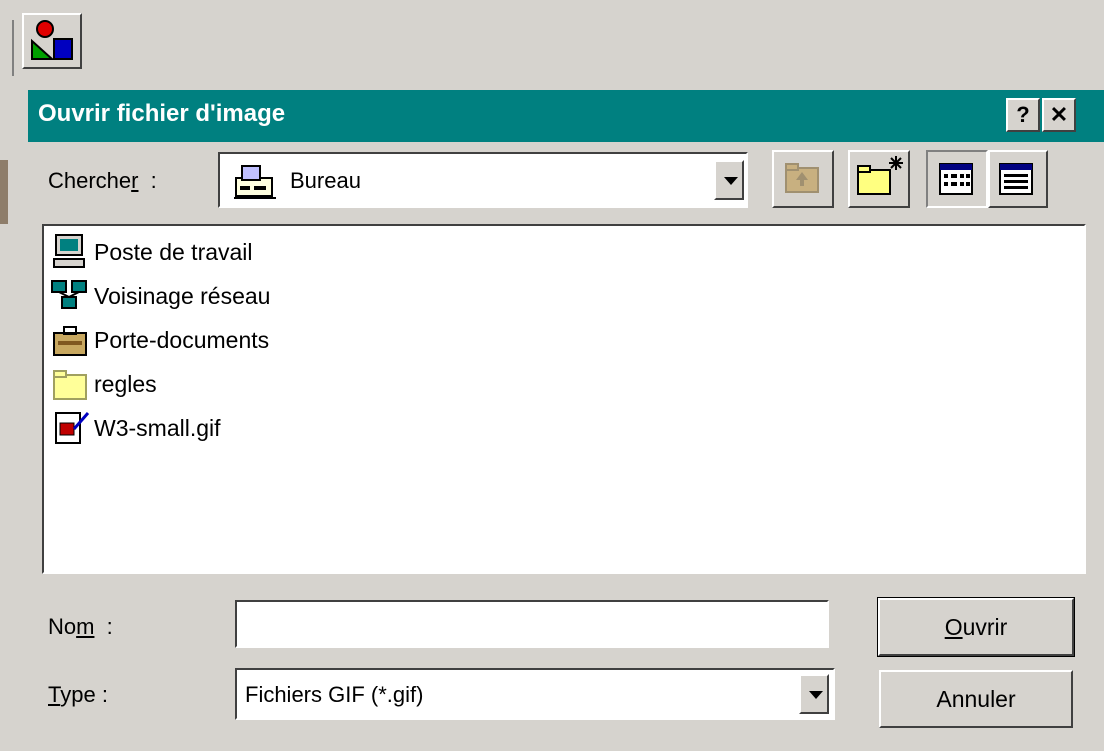  I want to click on file-type-value: Fichiers GIF (*.gif), so click(334, 694).